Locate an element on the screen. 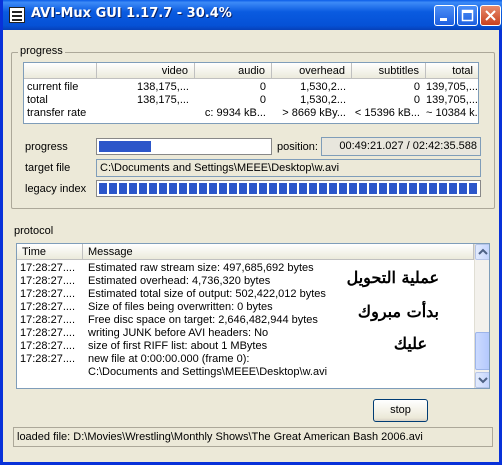  target-file-label: target file is located at coordinates (48, 168).